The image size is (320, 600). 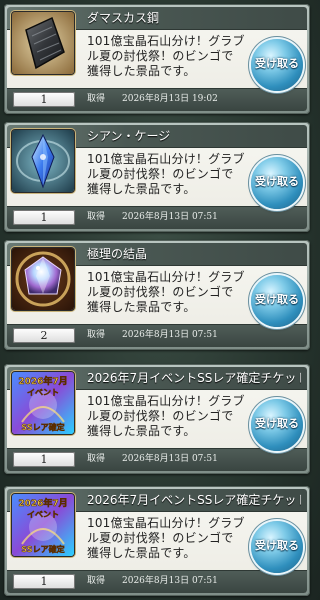 I want to click on blue-crystal-icon, so click(x=43, y=161).